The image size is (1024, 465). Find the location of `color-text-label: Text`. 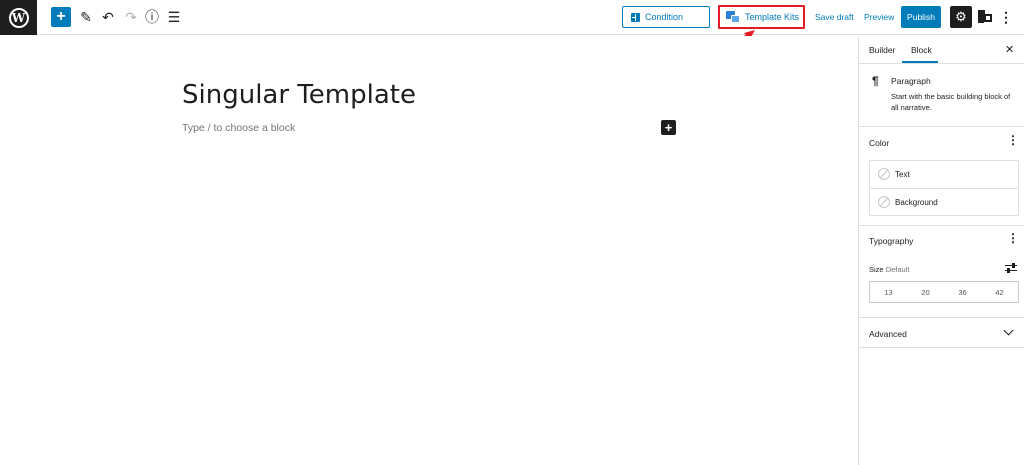

color-text-label: Text is located at coordinates (902, 174).